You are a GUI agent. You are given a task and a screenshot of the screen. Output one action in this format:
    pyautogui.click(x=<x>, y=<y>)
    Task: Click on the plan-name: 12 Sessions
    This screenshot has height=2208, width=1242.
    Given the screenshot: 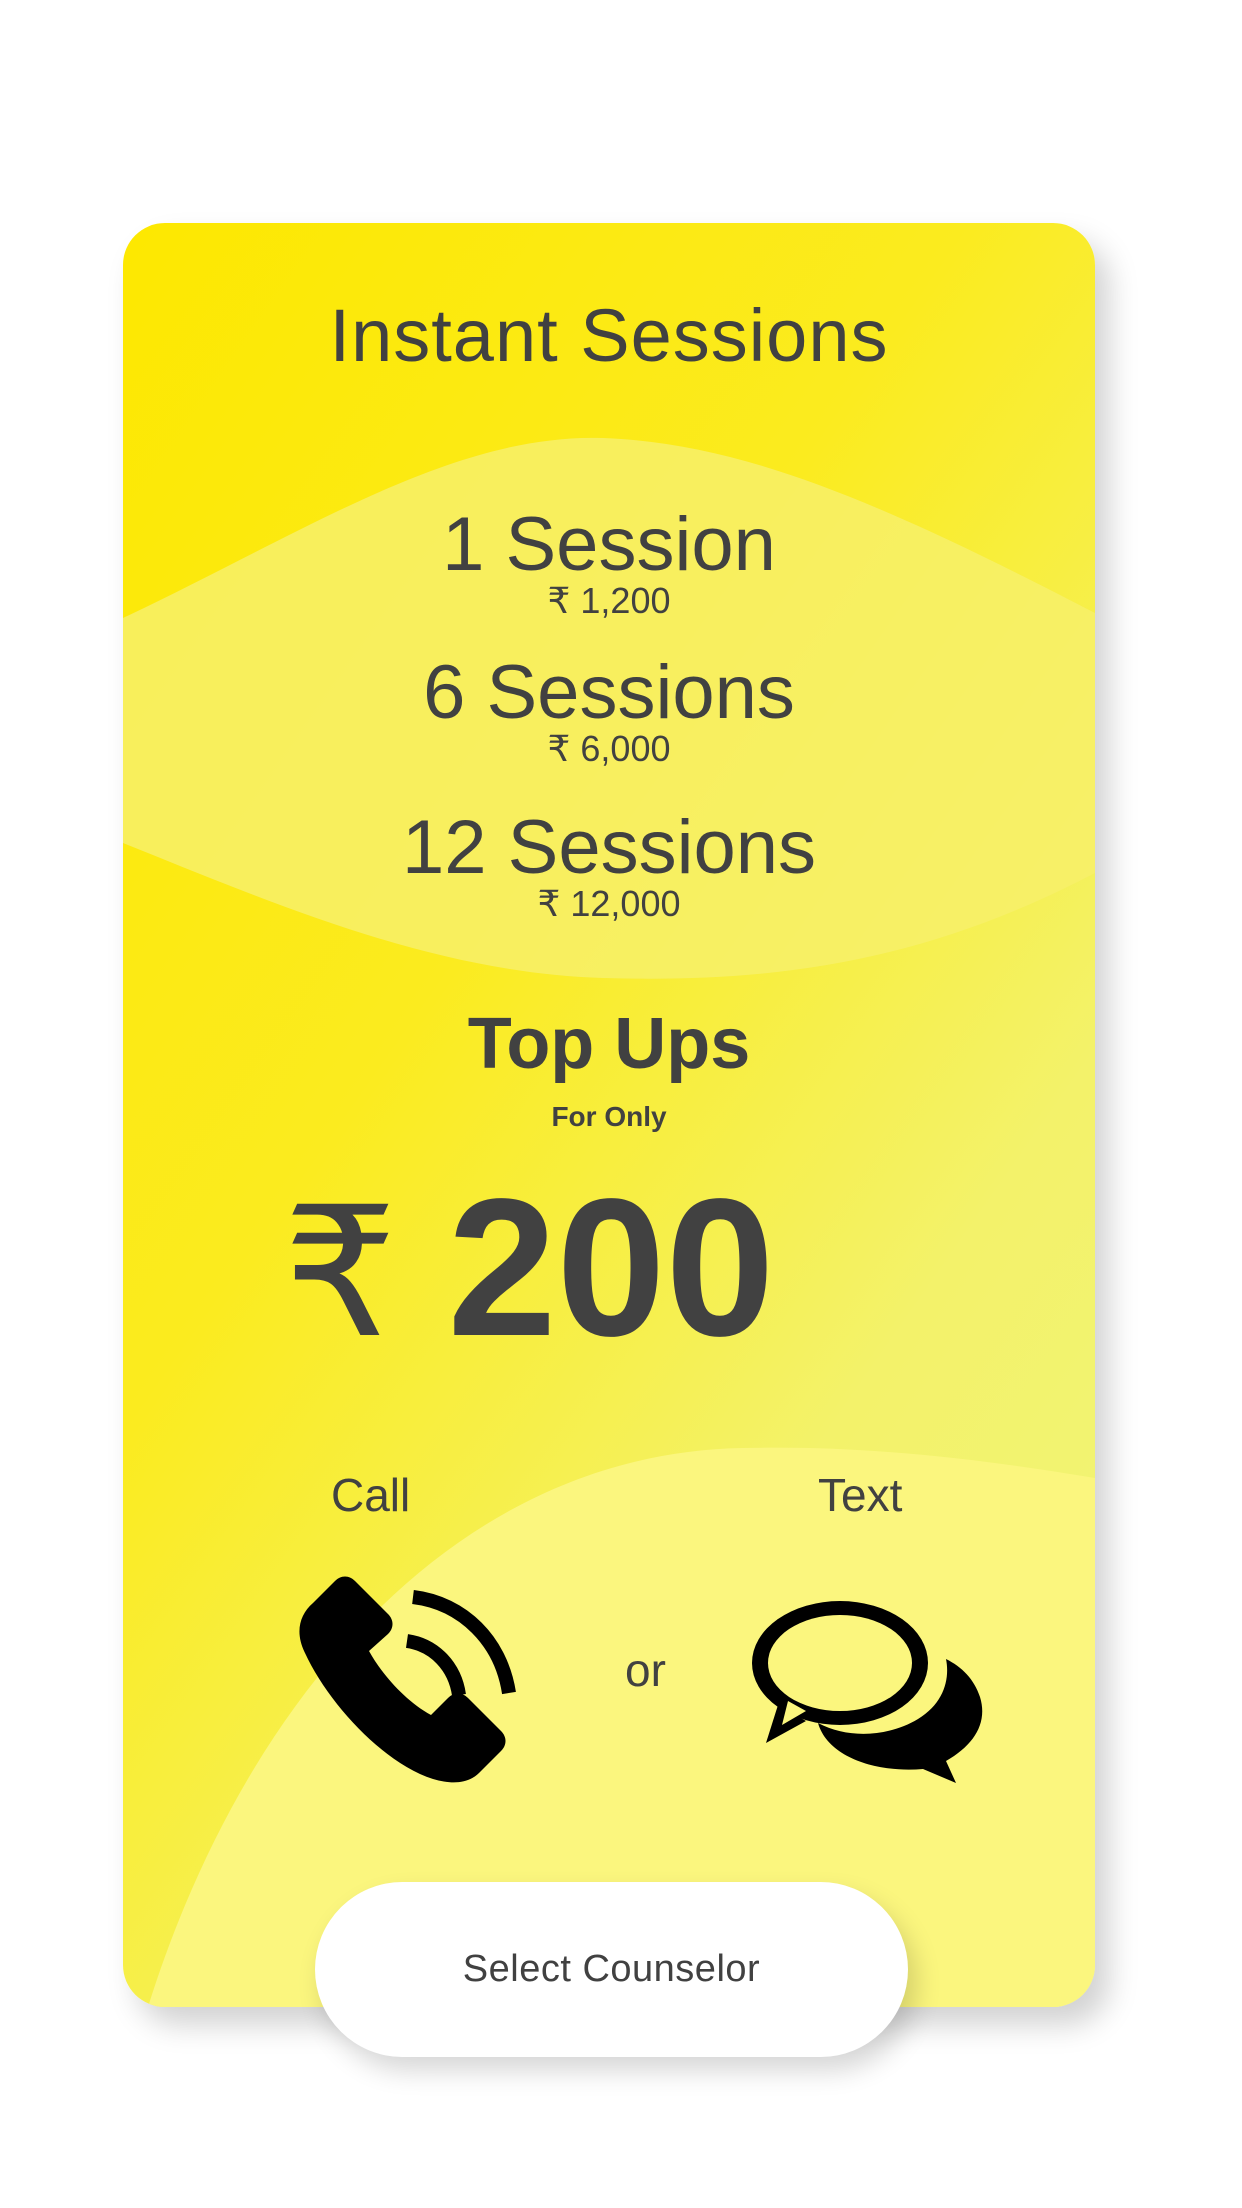 What is the action you would take?
    pyautogui.click(x=609, y=847)
    